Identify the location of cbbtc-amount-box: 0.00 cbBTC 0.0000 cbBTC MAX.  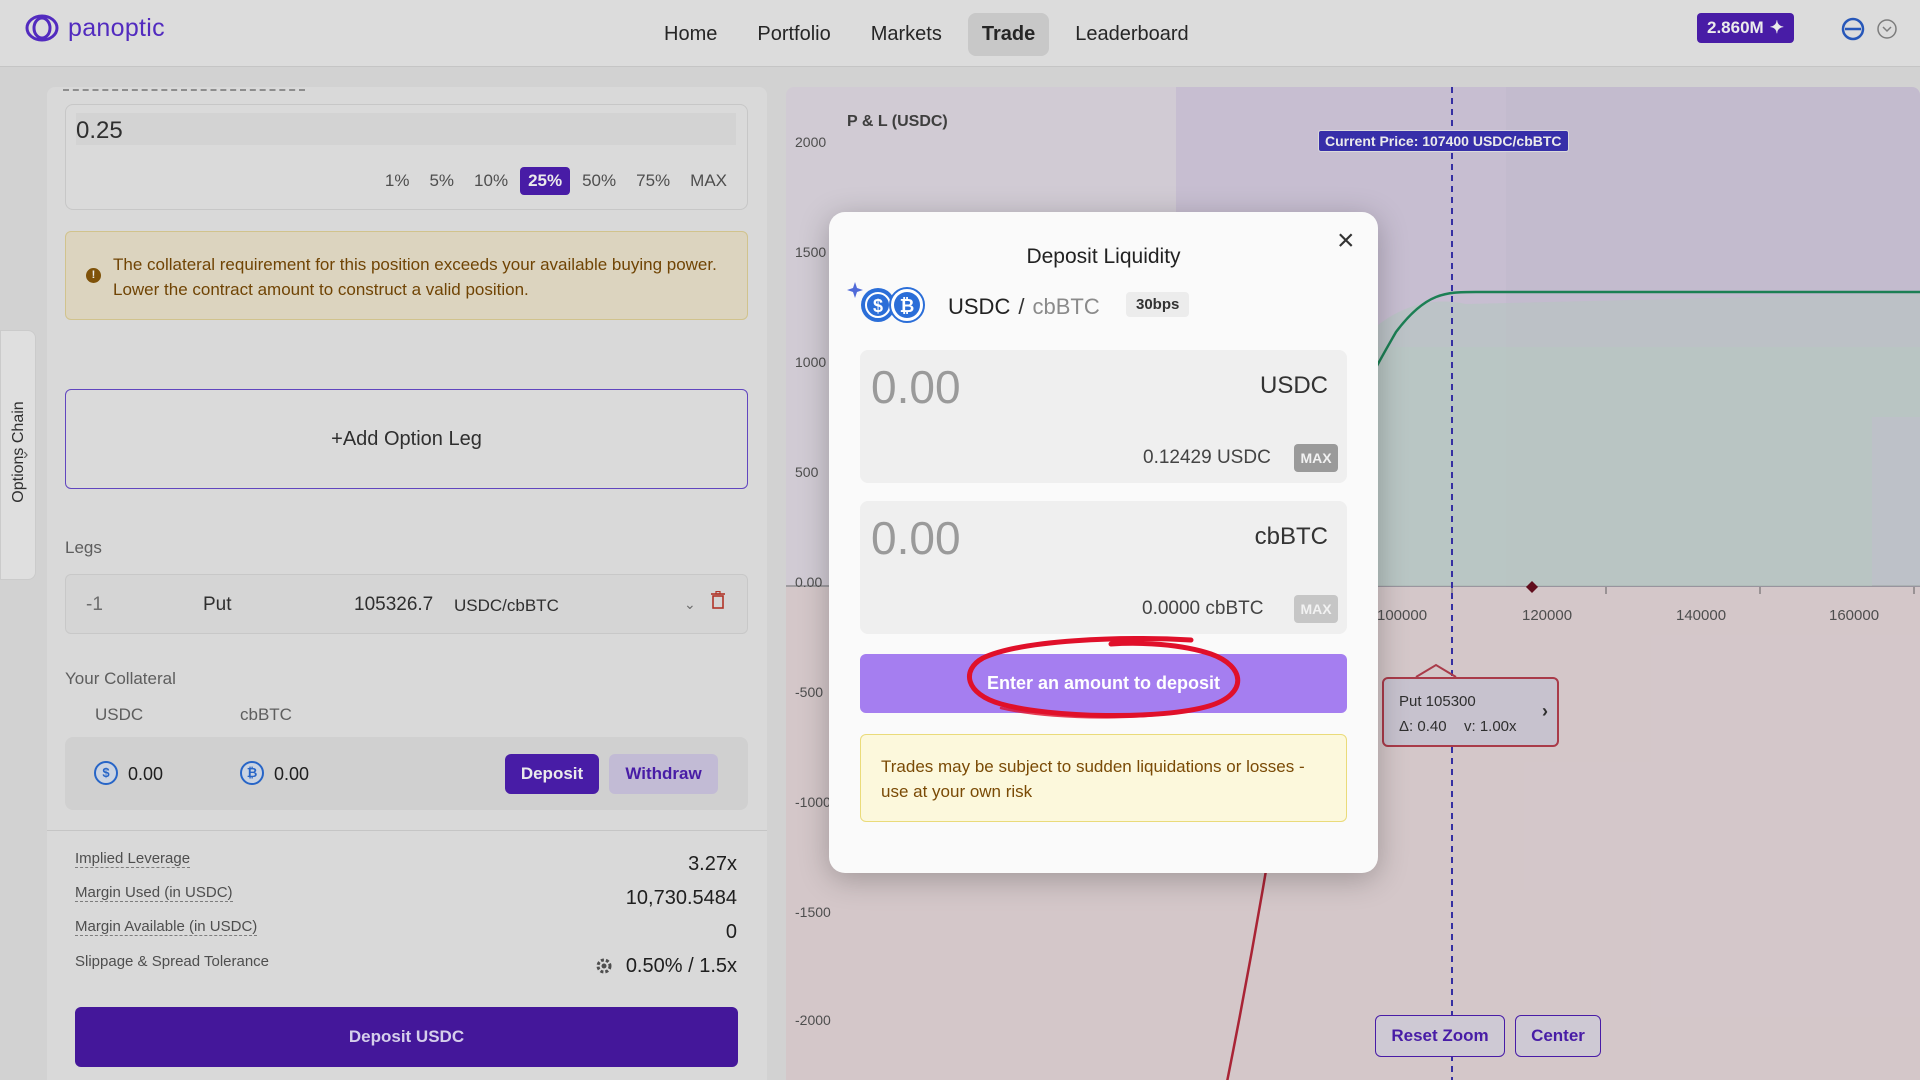
(1103, 567).